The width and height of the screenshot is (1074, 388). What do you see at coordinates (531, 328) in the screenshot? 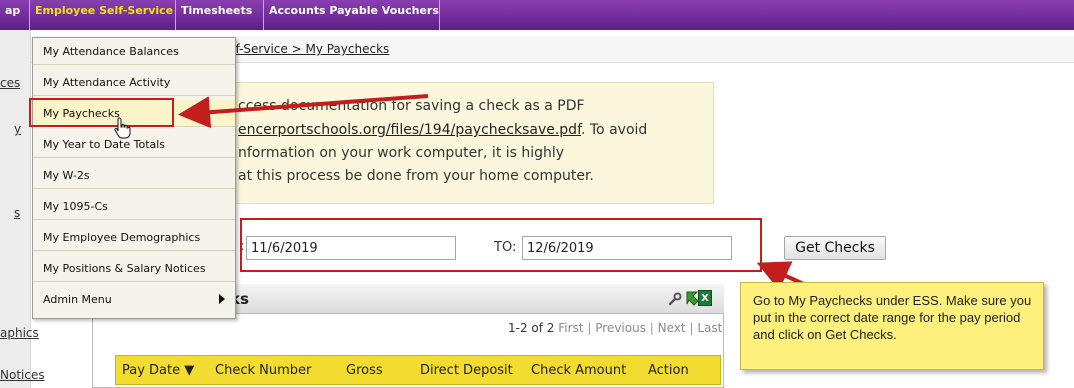
I see `pager-range: 1-2 of 2` at bounding box center [531, 328].